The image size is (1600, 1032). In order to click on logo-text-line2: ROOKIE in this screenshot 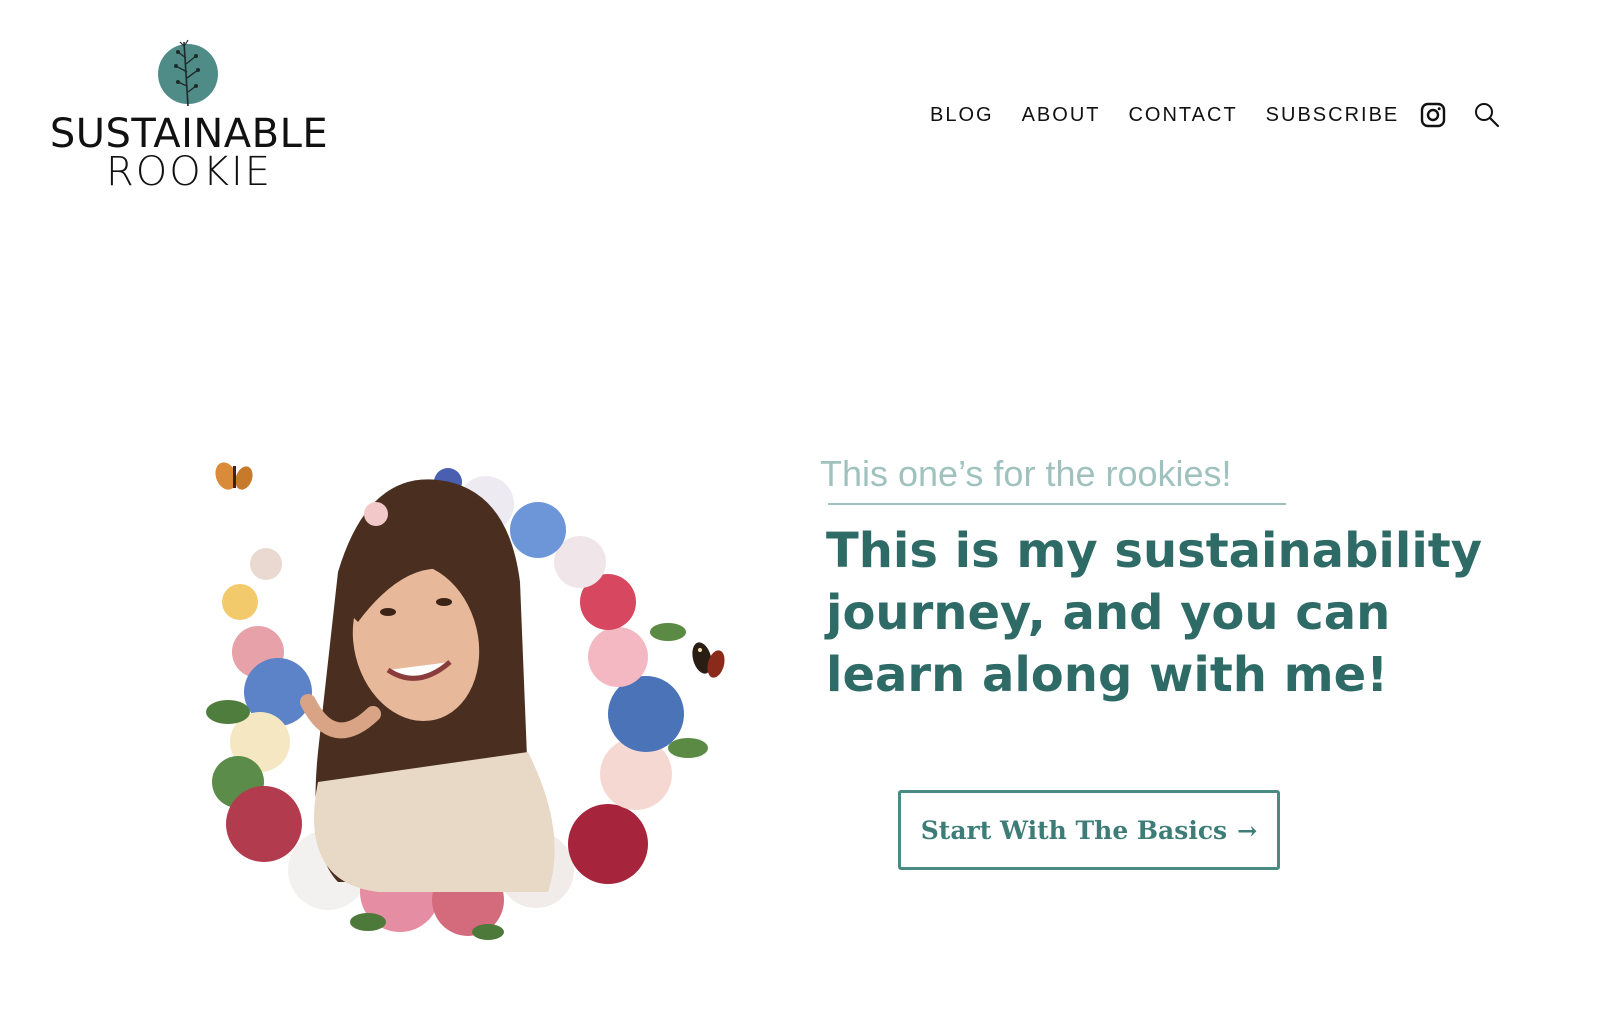, I will do `click(189, 172)`.